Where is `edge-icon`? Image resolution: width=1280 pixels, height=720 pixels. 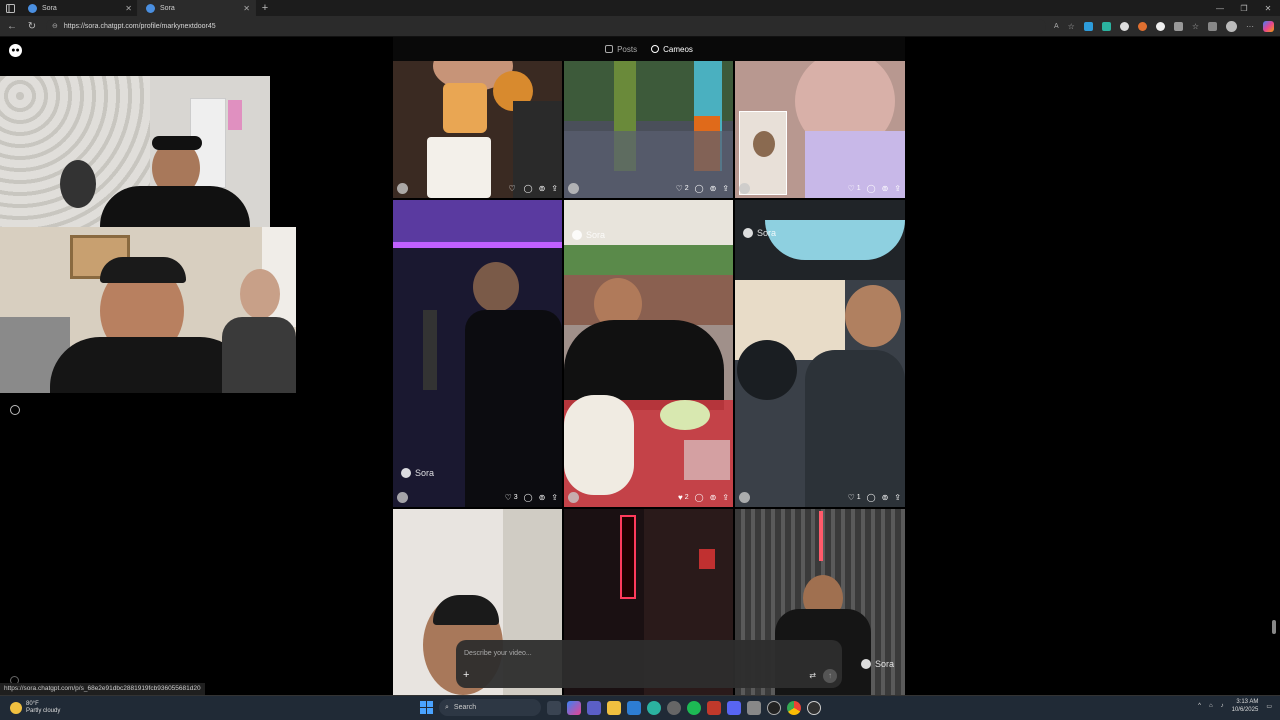 edge-icon is located at coordinates (654, 707).